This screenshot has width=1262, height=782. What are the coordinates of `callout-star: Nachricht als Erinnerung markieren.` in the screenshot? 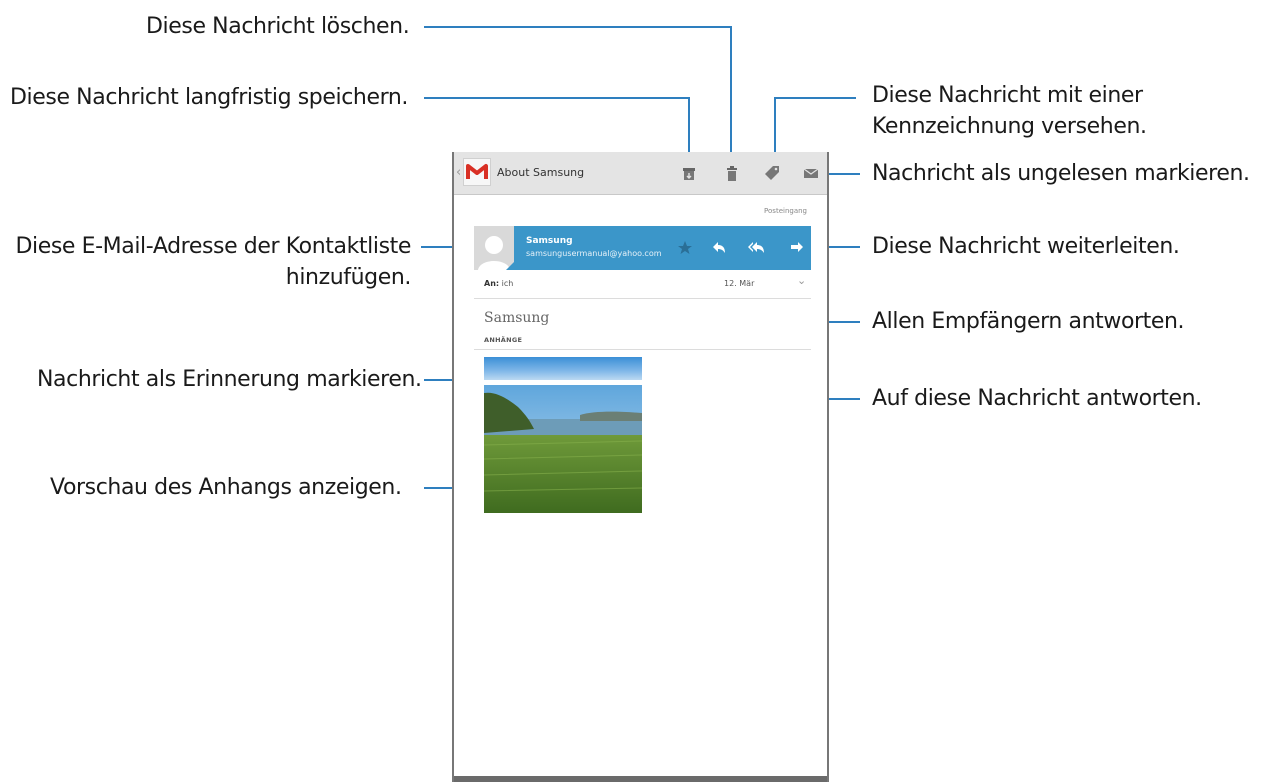 It's located at (229, 379).